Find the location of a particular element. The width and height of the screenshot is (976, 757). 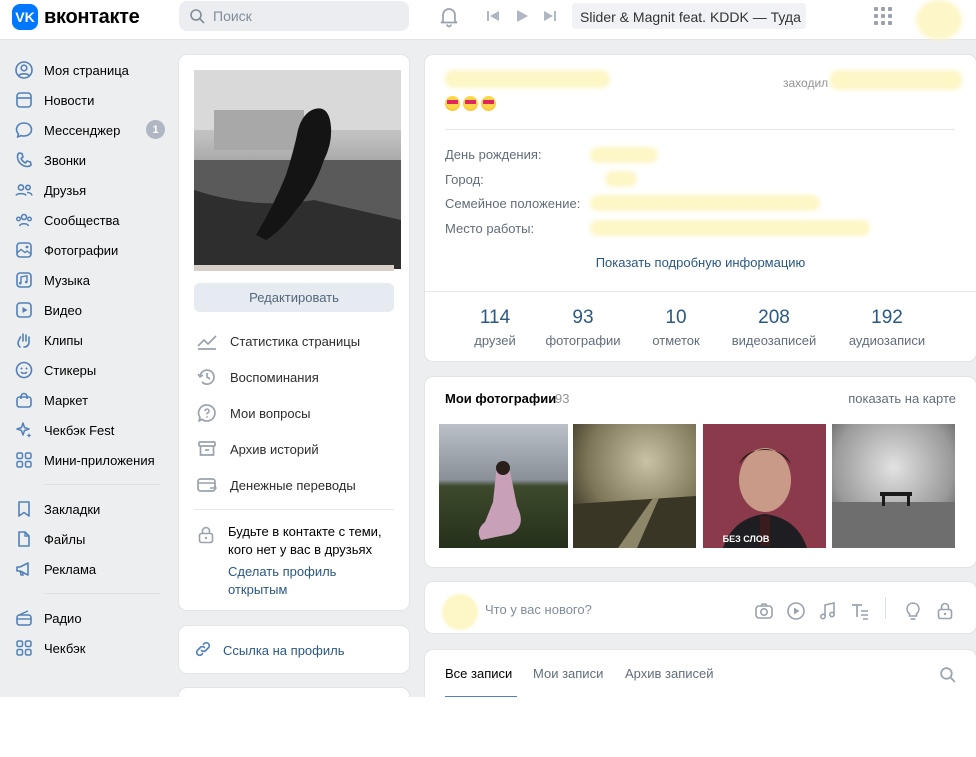

counter-friends: 114 друзей is located at coordinates (495, 327).